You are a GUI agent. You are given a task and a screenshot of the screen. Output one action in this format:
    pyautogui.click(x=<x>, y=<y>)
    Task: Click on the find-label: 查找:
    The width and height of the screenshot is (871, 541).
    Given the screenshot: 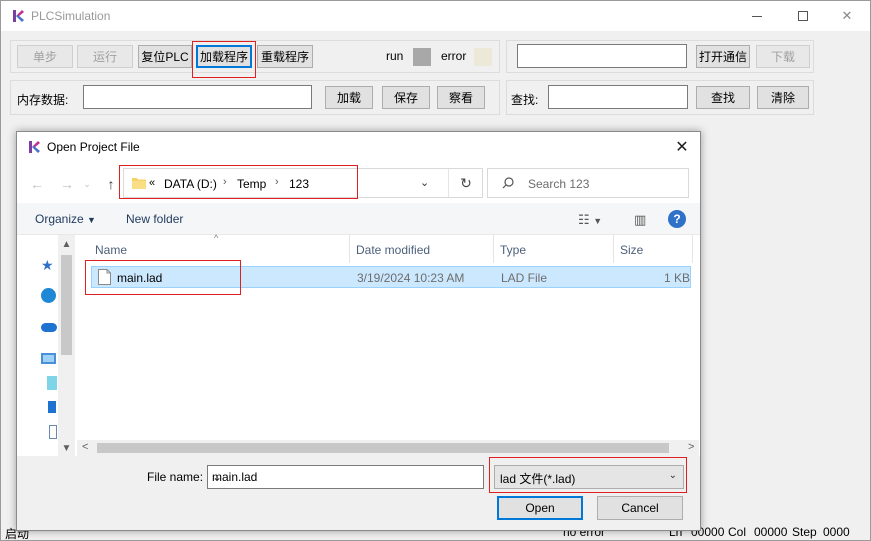 What is the action you would take?
    pyautogui.click(x=525, y=100)
    